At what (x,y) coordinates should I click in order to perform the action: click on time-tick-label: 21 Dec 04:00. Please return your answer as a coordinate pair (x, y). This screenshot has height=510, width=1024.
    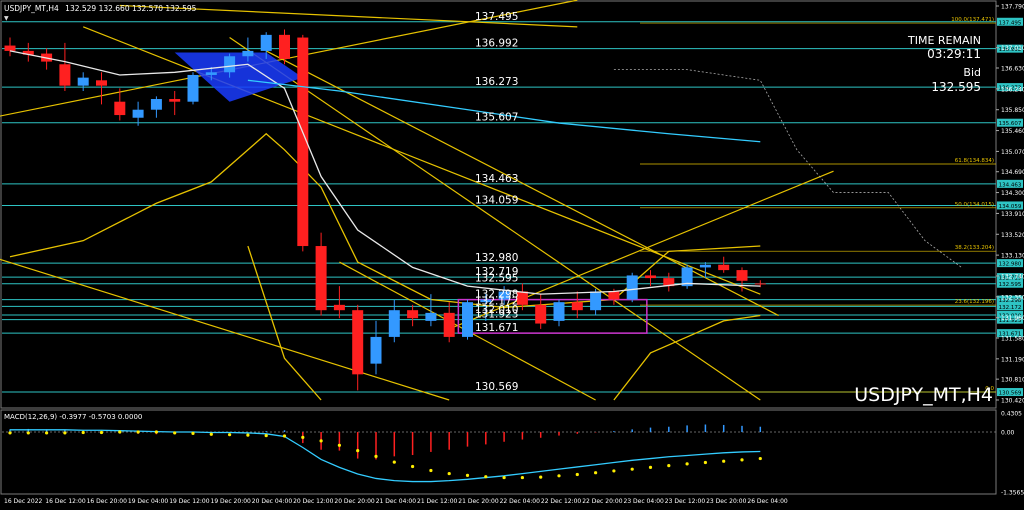
    Looking at the image, I should click on (396, 501).